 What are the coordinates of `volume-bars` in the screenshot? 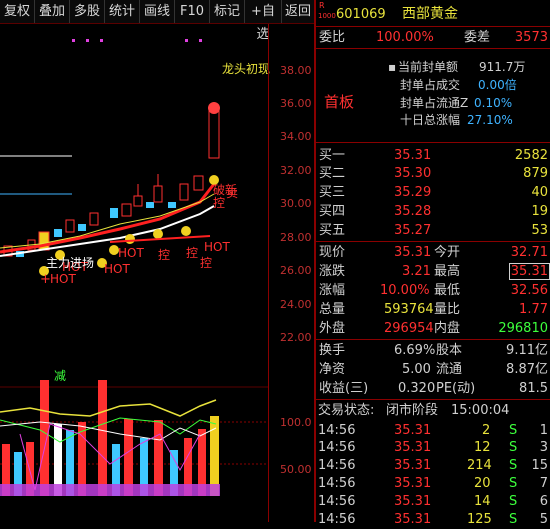 It's located at (110, 438).